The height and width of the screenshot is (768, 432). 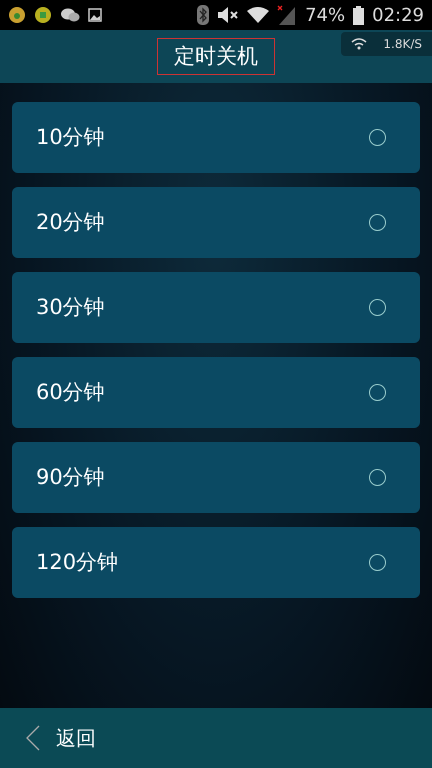 What do you see at coordinates (398, 16) in the screenshot?
I see `clock-text: 02:29` at bounding box center [398, 16].